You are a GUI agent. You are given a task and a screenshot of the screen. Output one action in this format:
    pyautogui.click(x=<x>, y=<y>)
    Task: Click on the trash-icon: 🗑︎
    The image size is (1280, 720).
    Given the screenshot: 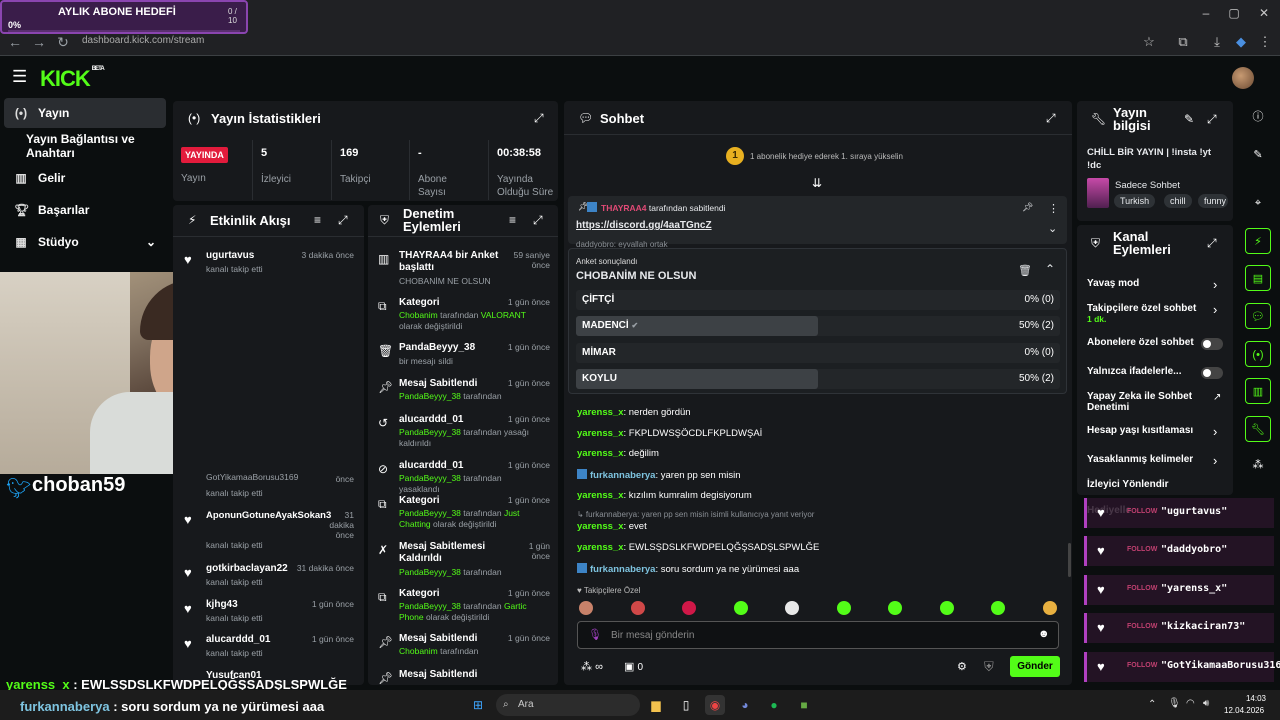 What is the action you would take?
    pyautogui.click(x=1025, y=270)
    